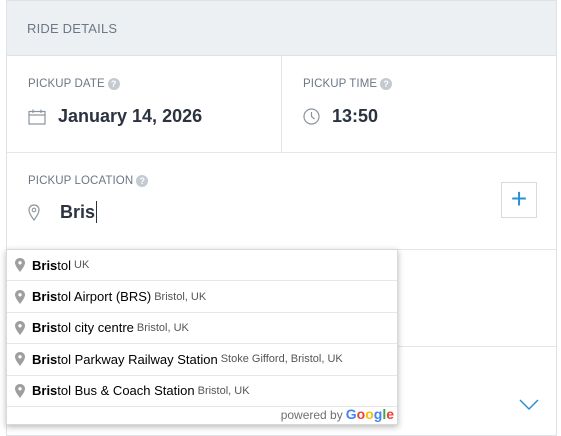  Describe the element at coordinates (351, 414) in the screenshot. I see `google-logo-letter: G` at that location.